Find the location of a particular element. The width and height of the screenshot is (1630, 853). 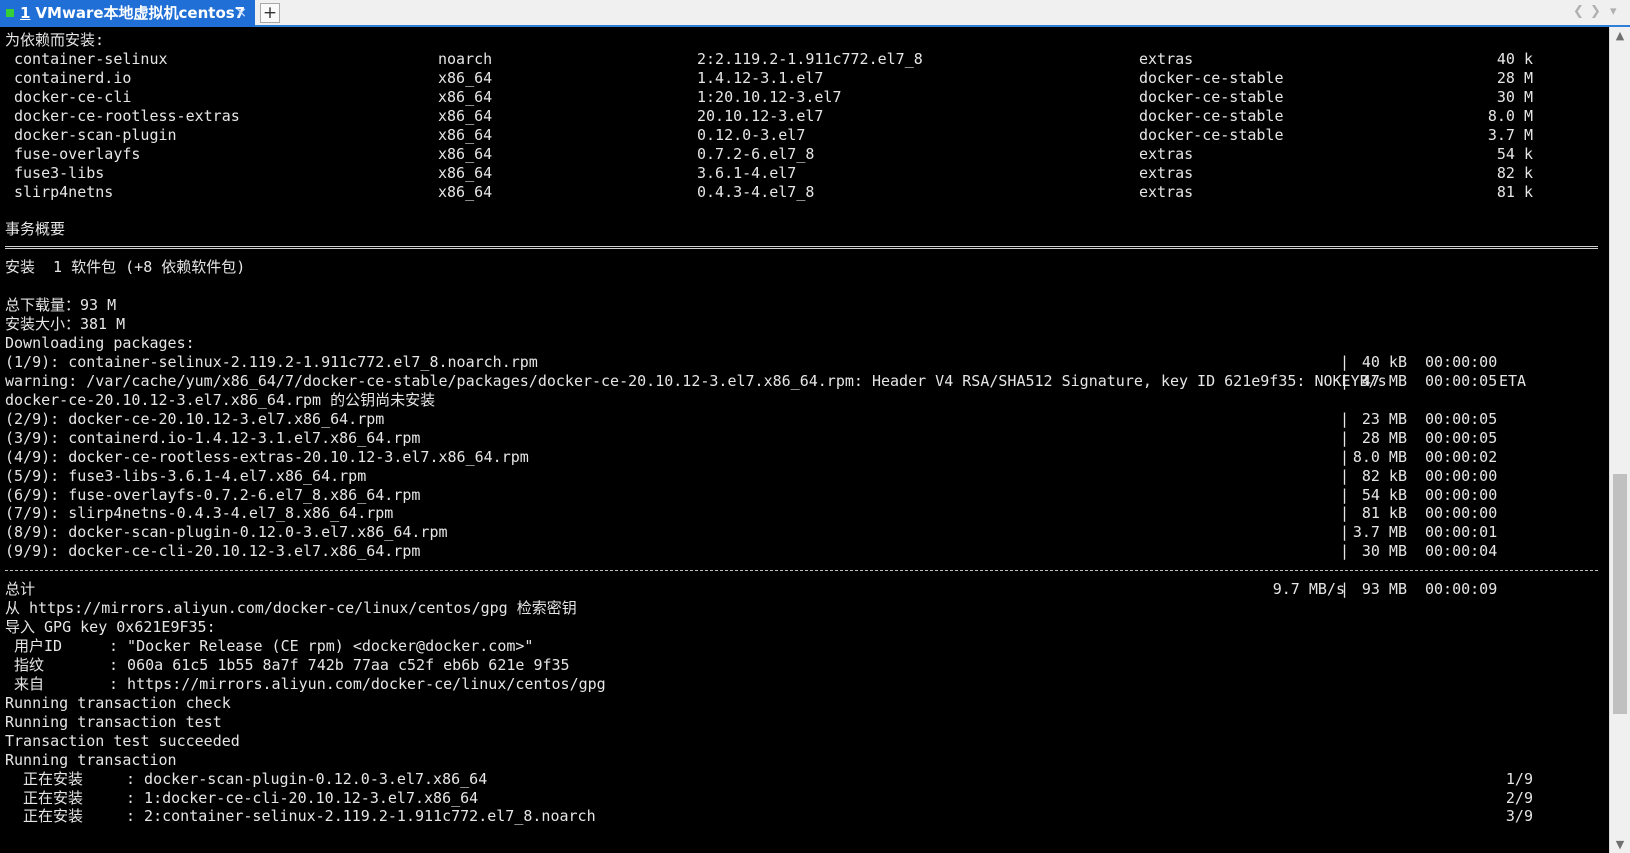

package-arch: noarch is located at coordinates (465, 58).